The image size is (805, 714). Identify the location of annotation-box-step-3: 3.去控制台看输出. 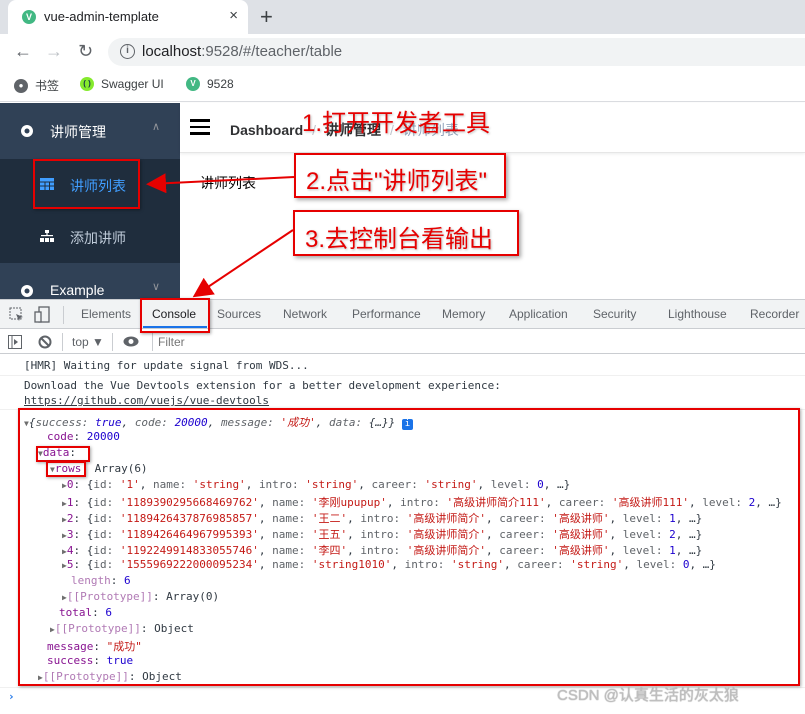
(406, 233).